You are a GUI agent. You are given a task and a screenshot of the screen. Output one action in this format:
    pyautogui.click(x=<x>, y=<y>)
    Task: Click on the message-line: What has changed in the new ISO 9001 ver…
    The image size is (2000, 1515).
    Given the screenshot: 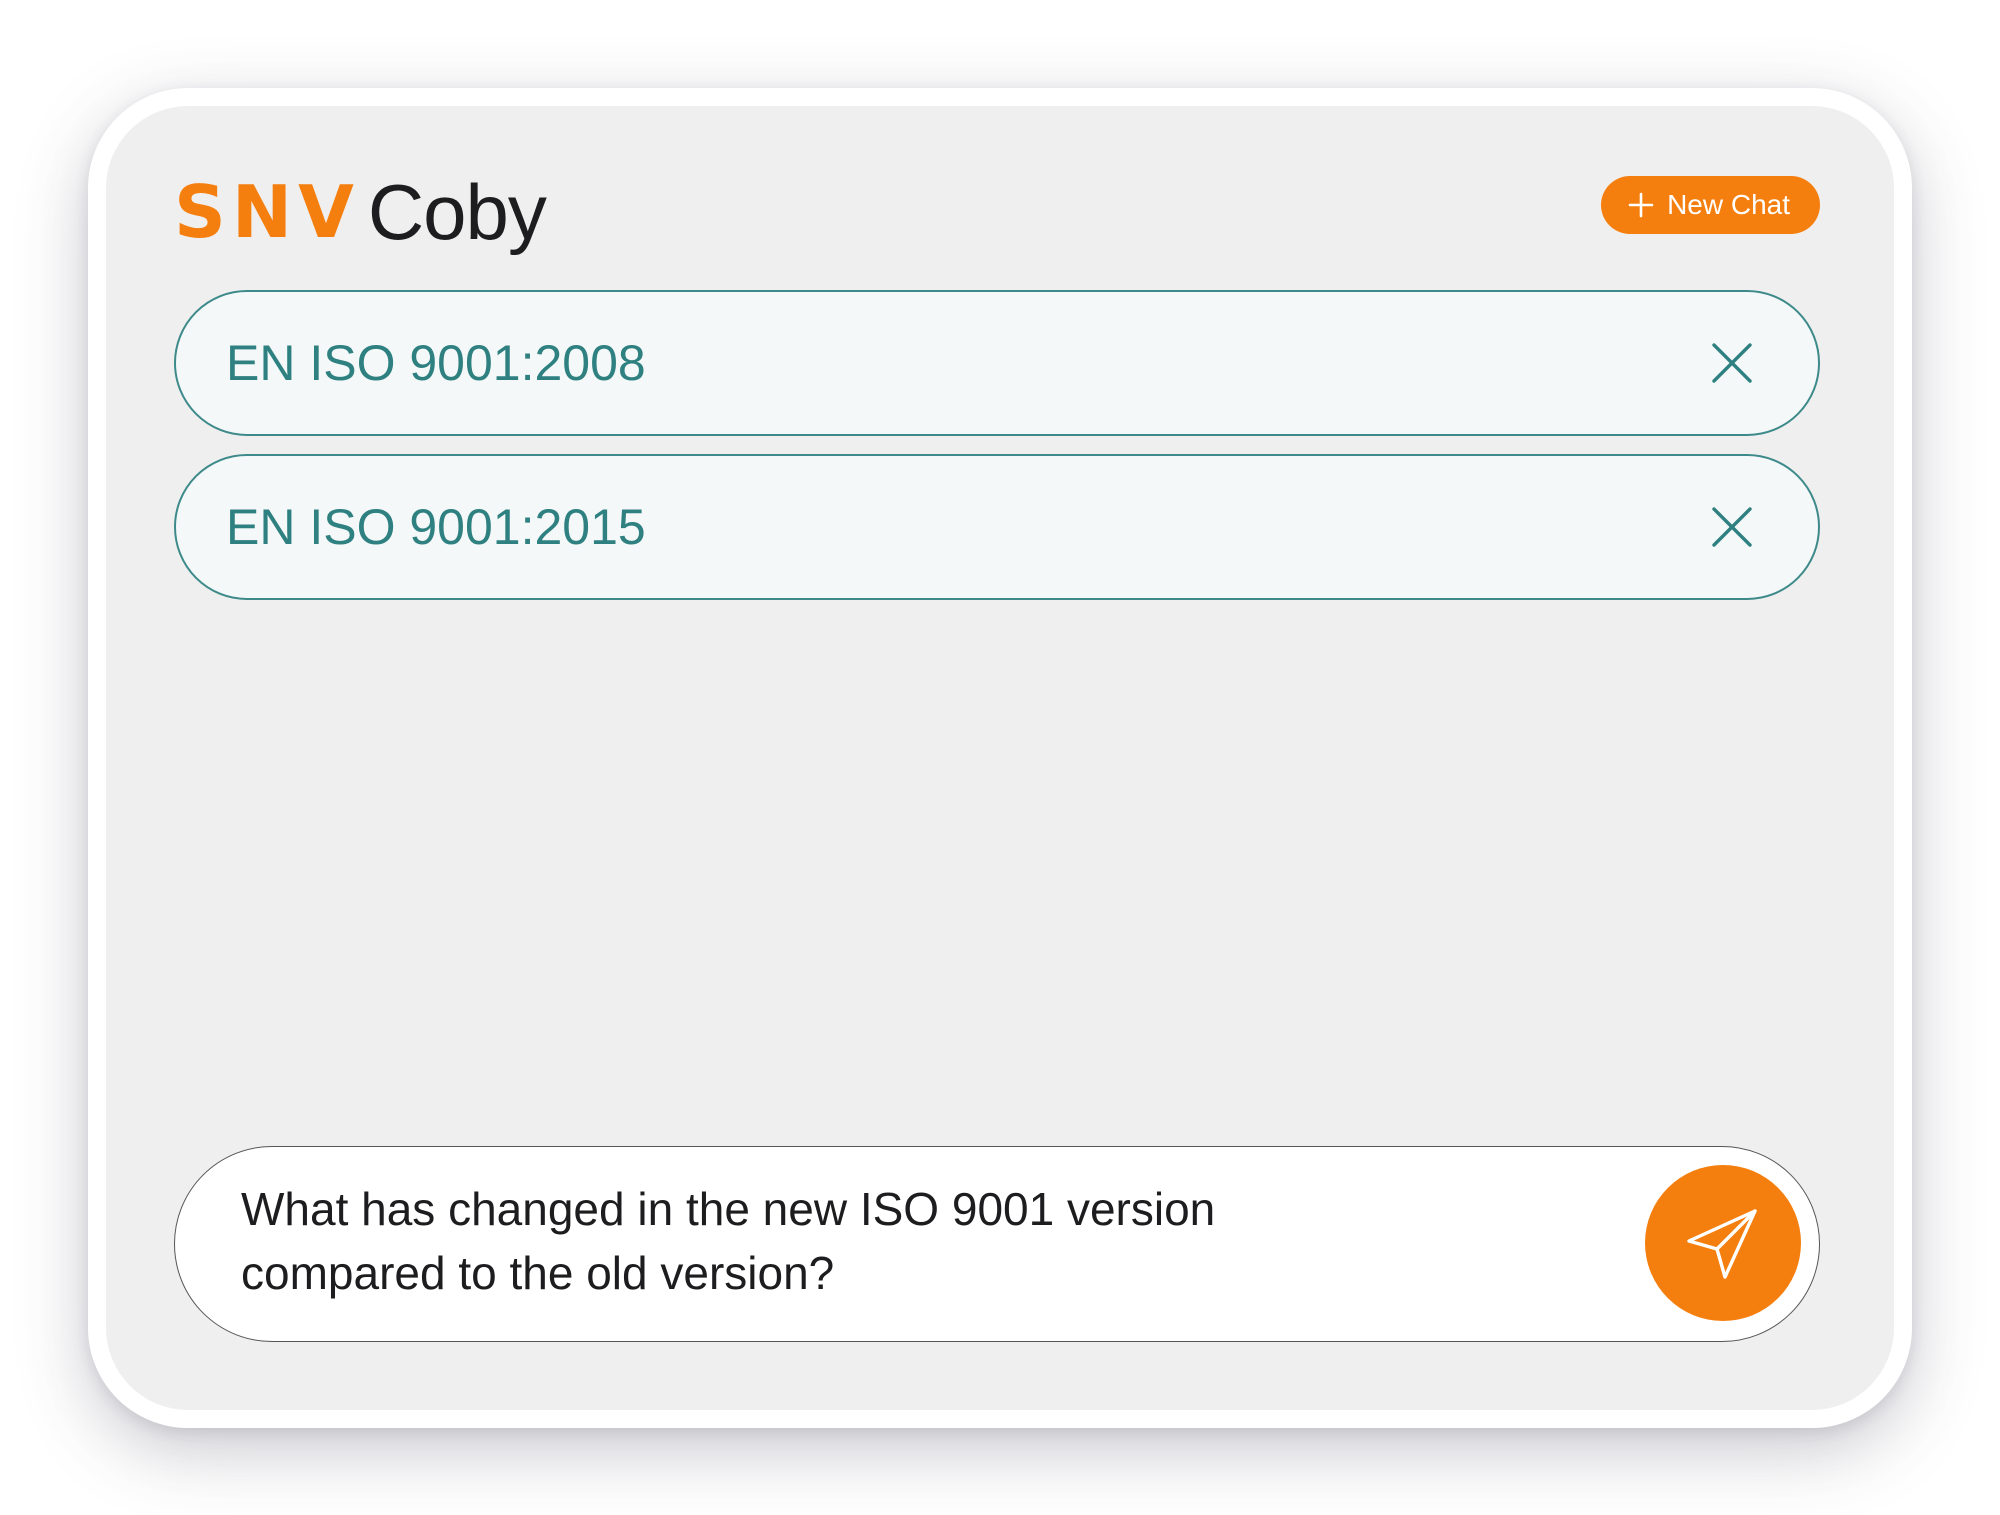 What is the action you would take?
    pyautogui.click(x=728, y=1209)
    